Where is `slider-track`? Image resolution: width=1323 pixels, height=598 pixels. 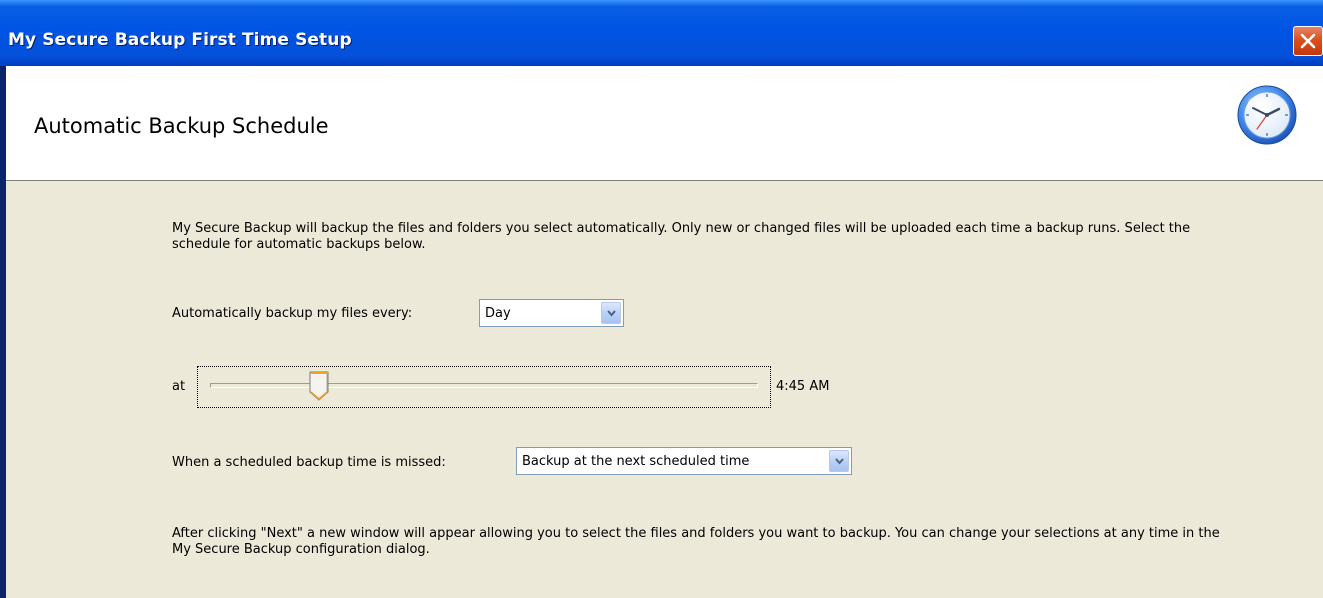
slider-track is located at coordinates (484, 385).